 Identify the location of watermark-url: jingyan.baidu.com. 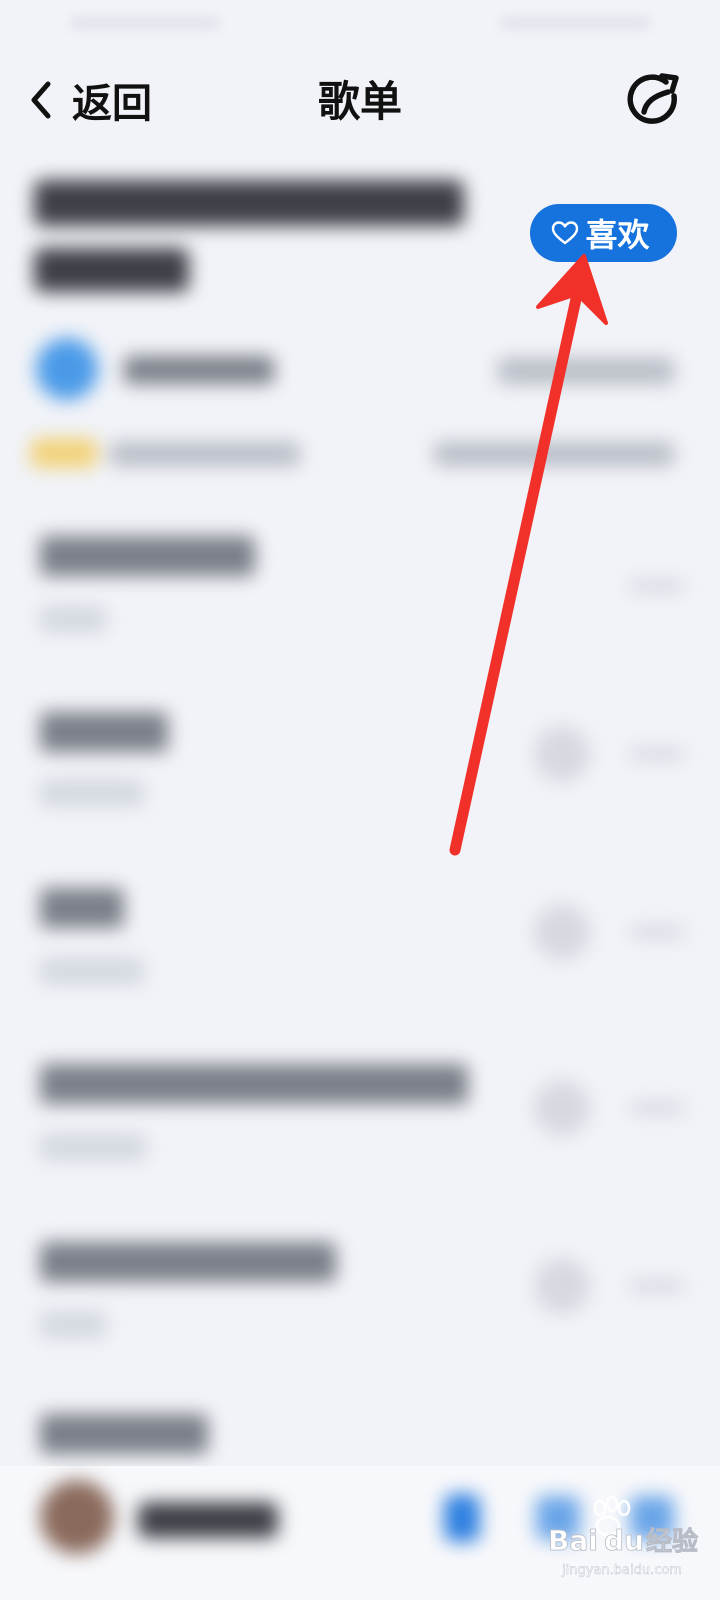
(621, 1570).